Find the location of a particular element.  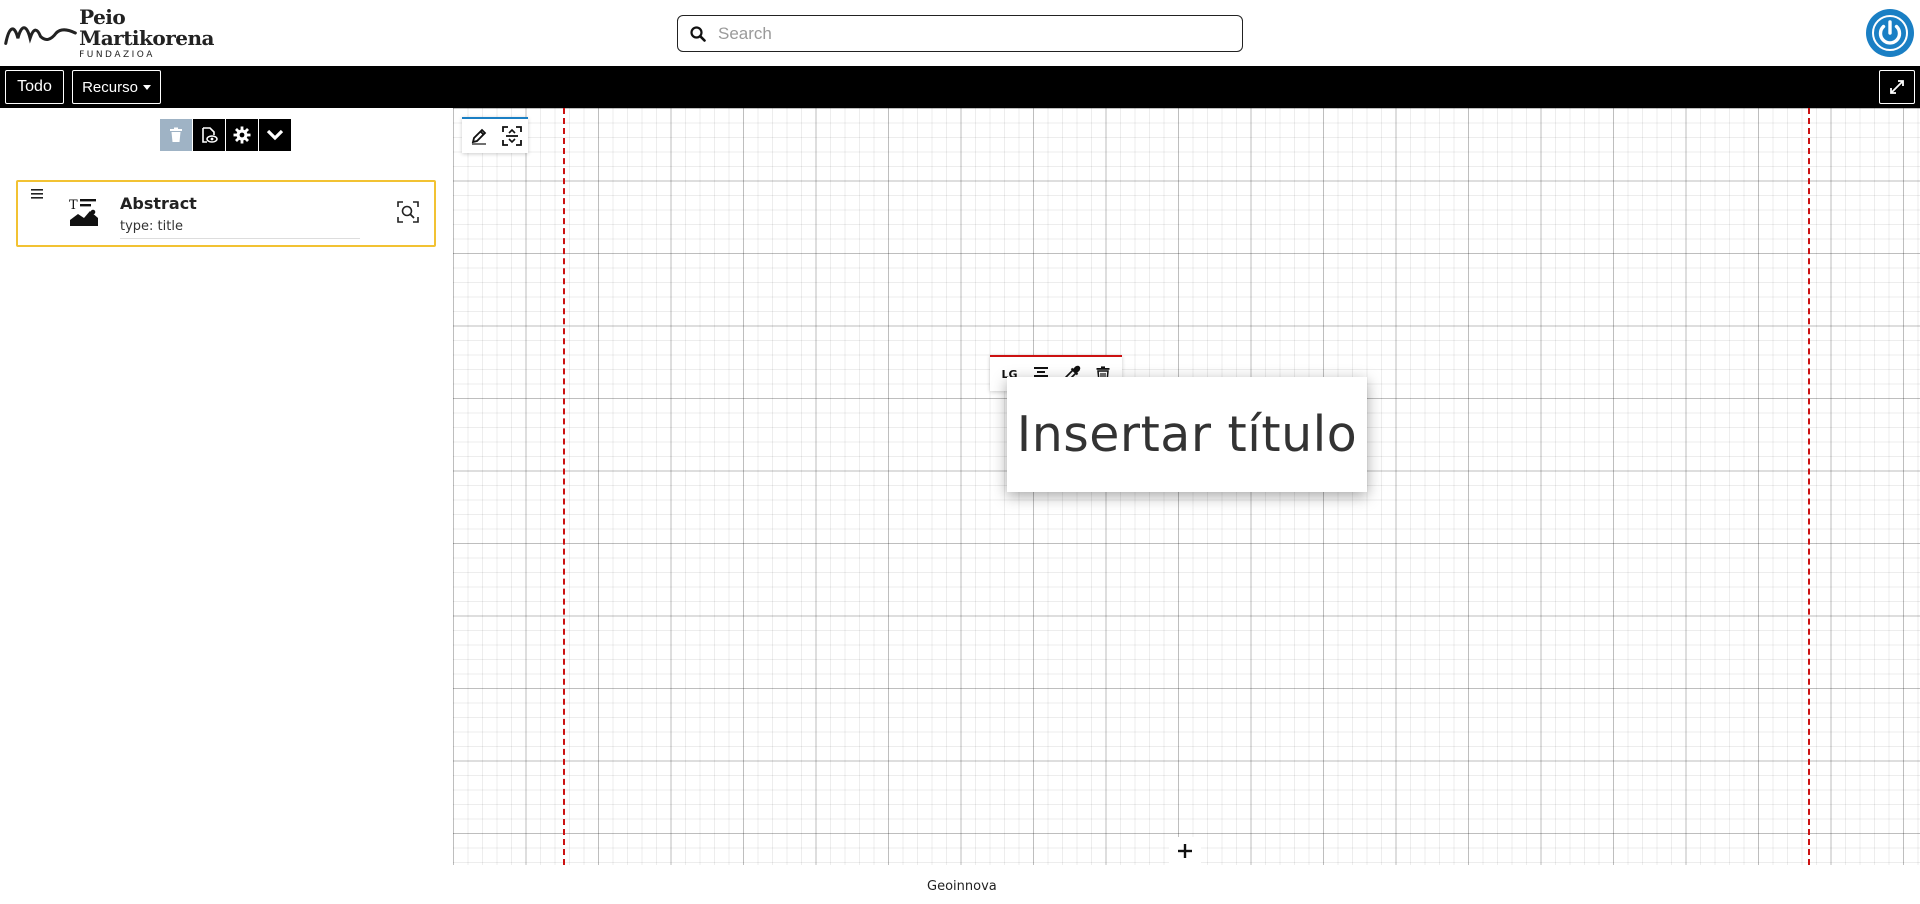

header: Peio Martikorena FUNDAZIOA is located at coordinates (960, 33).